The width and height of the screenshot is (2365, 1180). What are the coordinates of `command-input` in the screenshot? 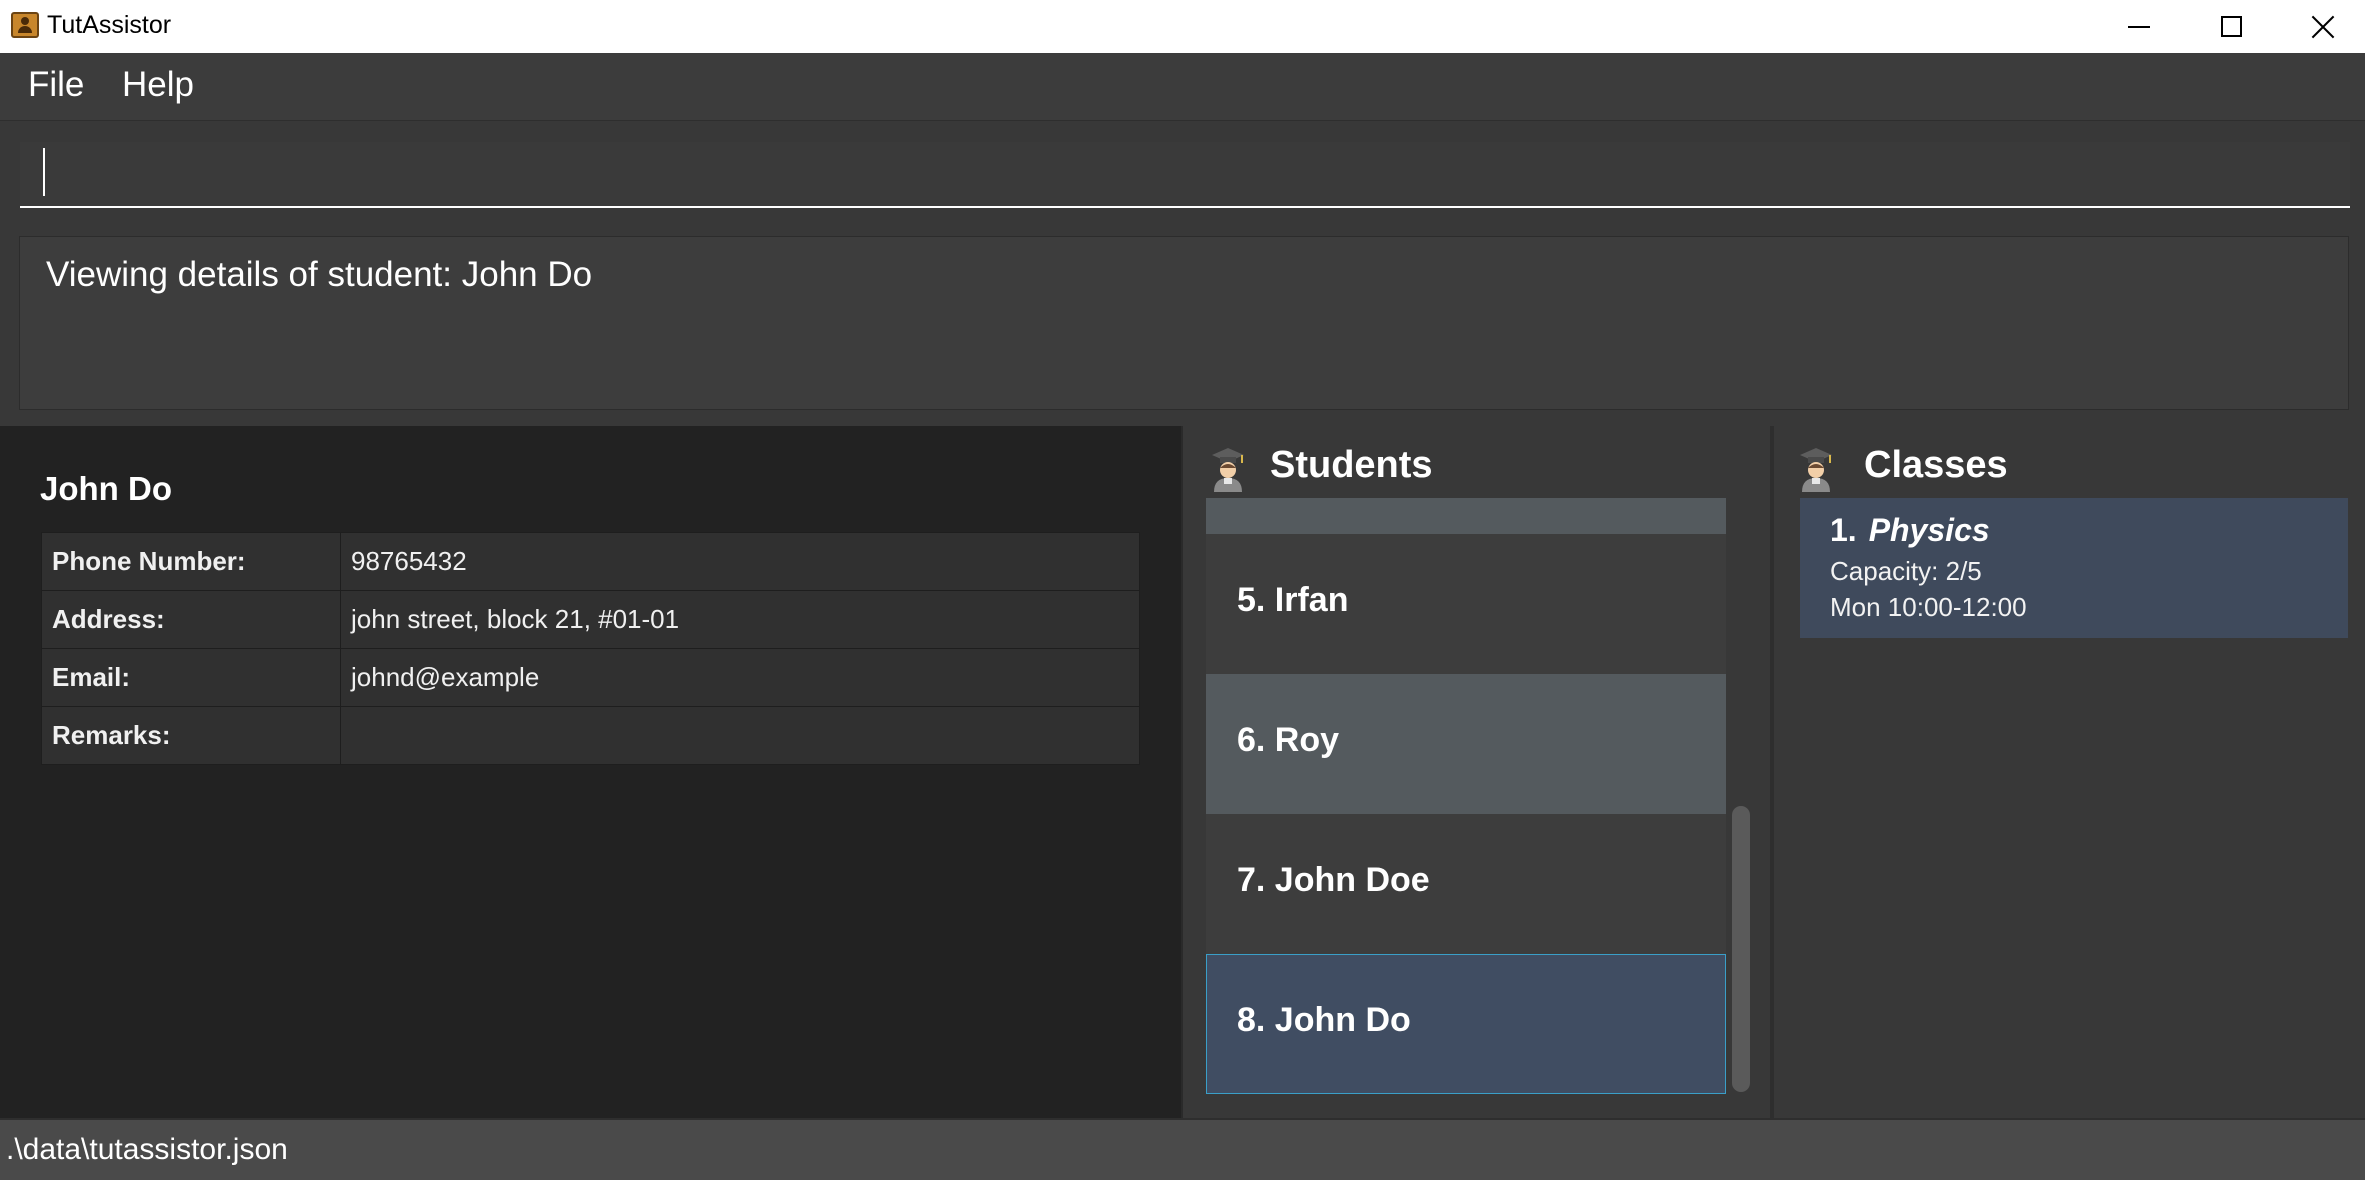 It's located at (1185, 175).